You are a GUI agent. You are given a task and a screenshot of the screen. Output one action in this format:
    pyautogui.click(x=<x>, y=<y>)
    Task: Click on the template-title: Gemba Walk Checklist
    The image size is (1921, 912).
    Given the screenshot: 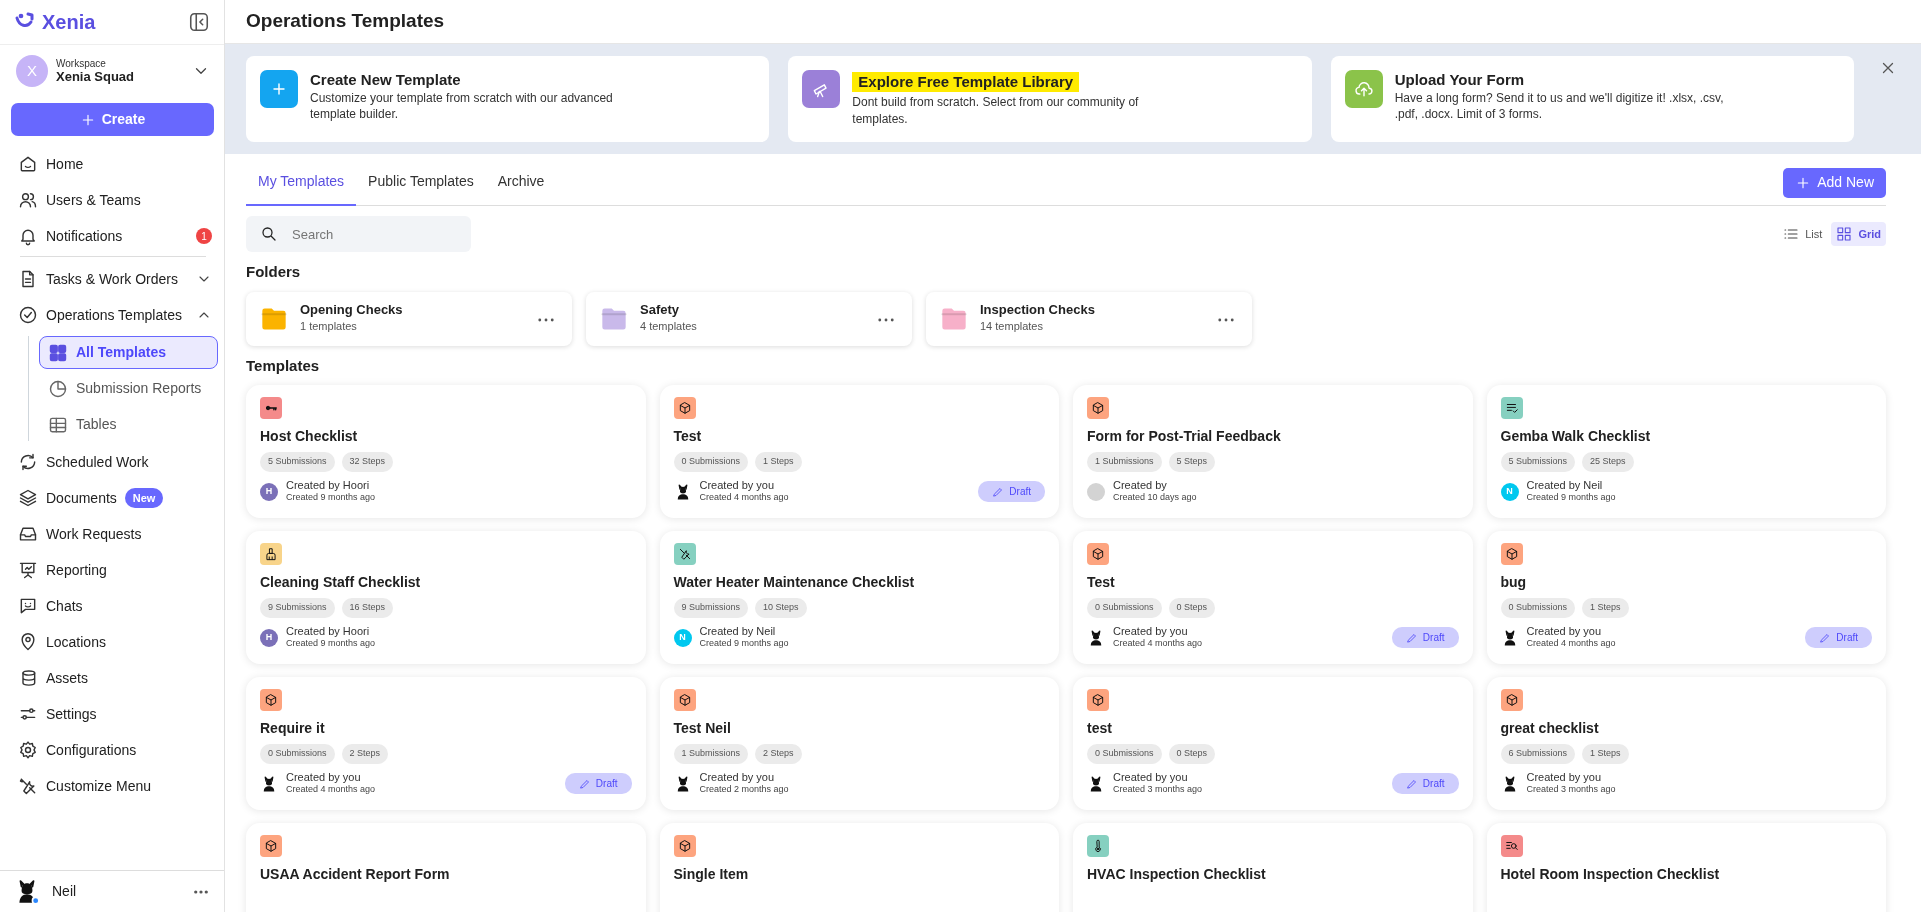 What is the action you would take?
    pyautogui.click(x=1576, y=436)
    